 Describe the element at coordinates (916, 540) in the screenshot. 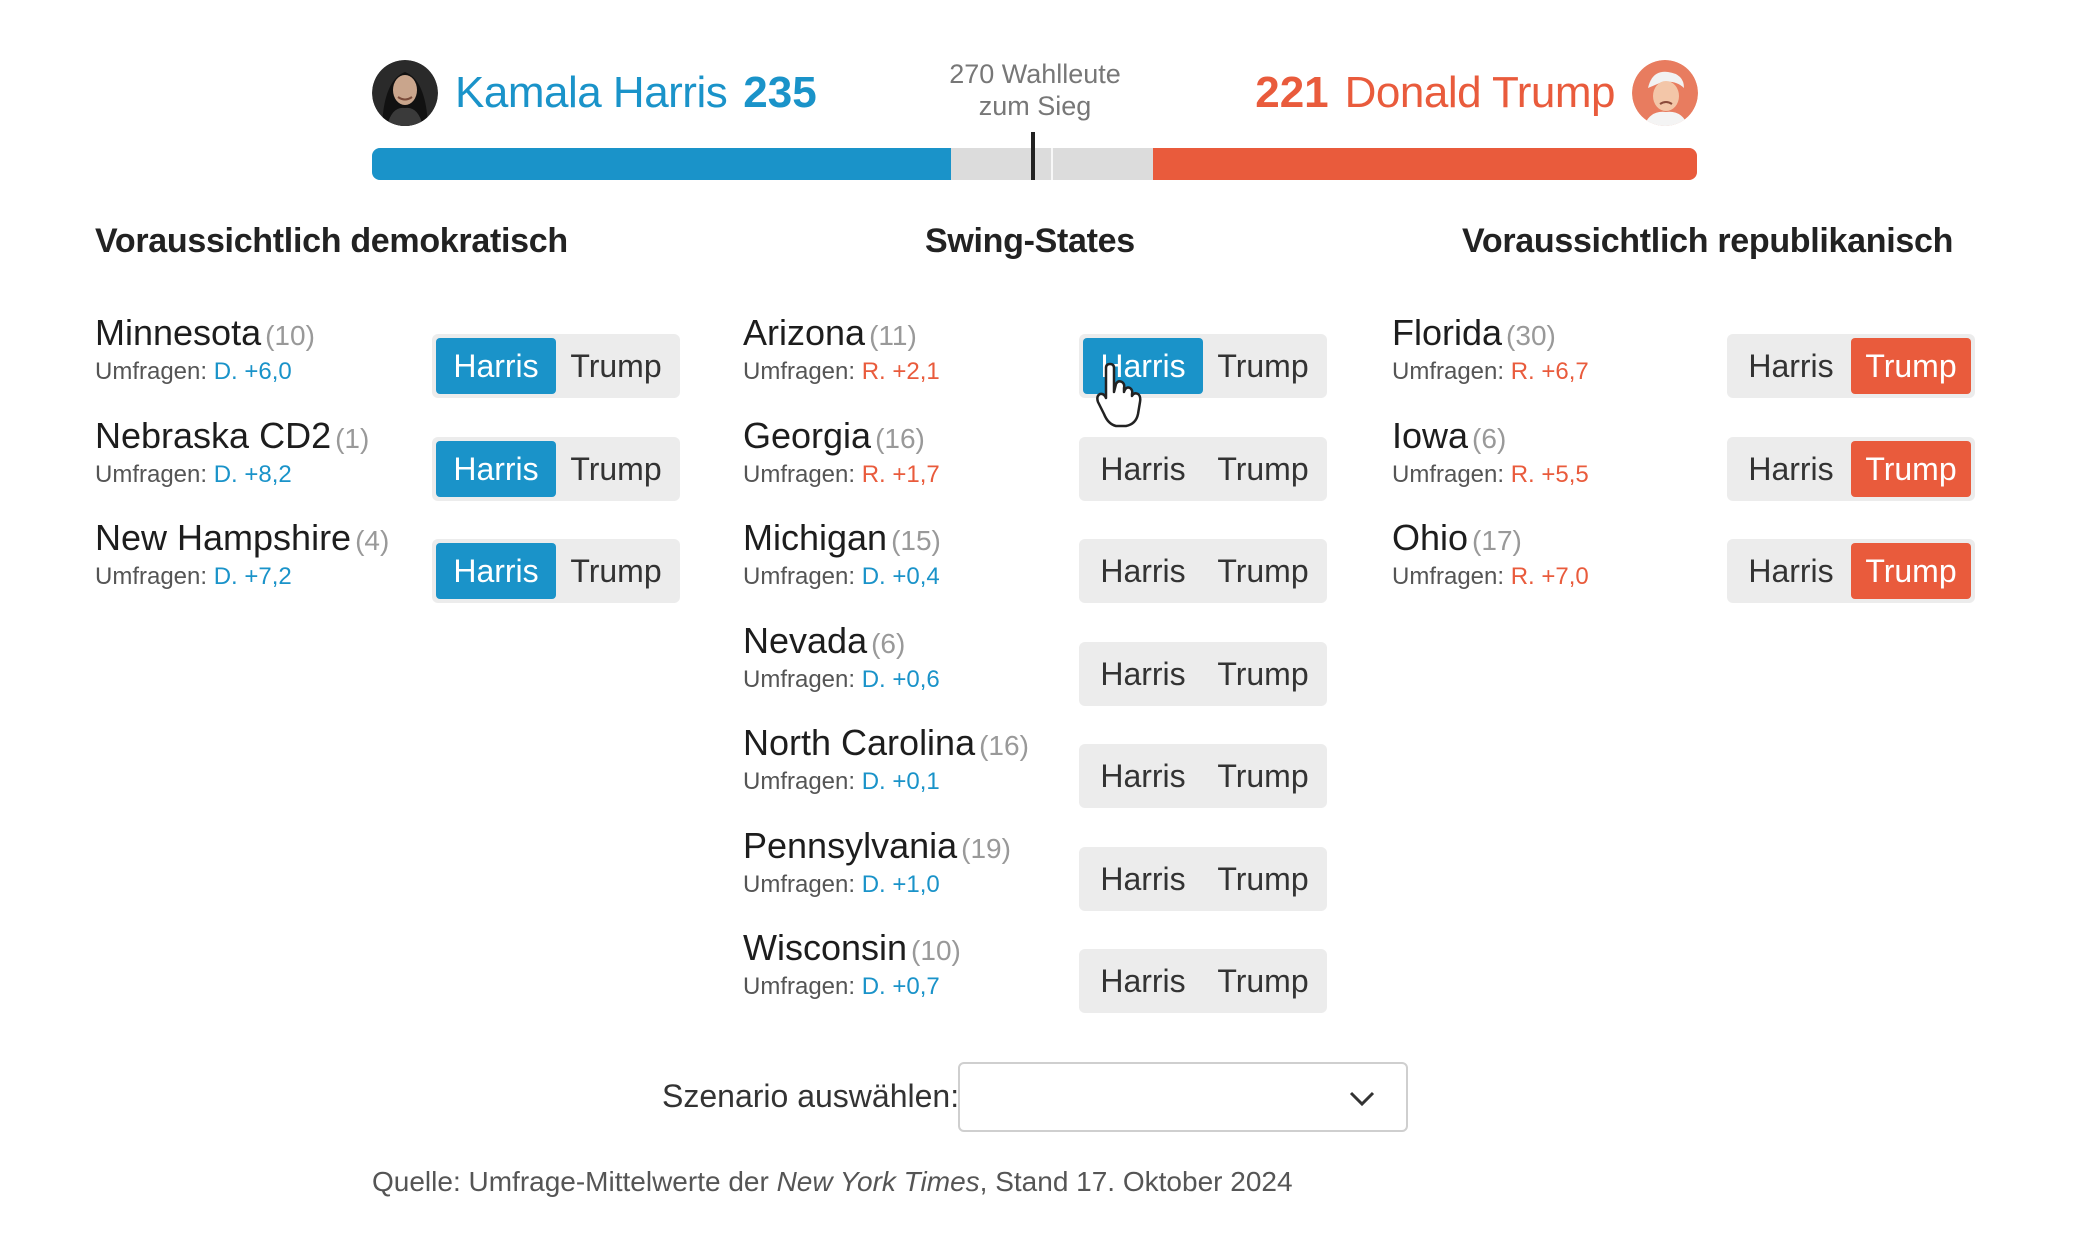

I see `state-electors: (15)` at that location.